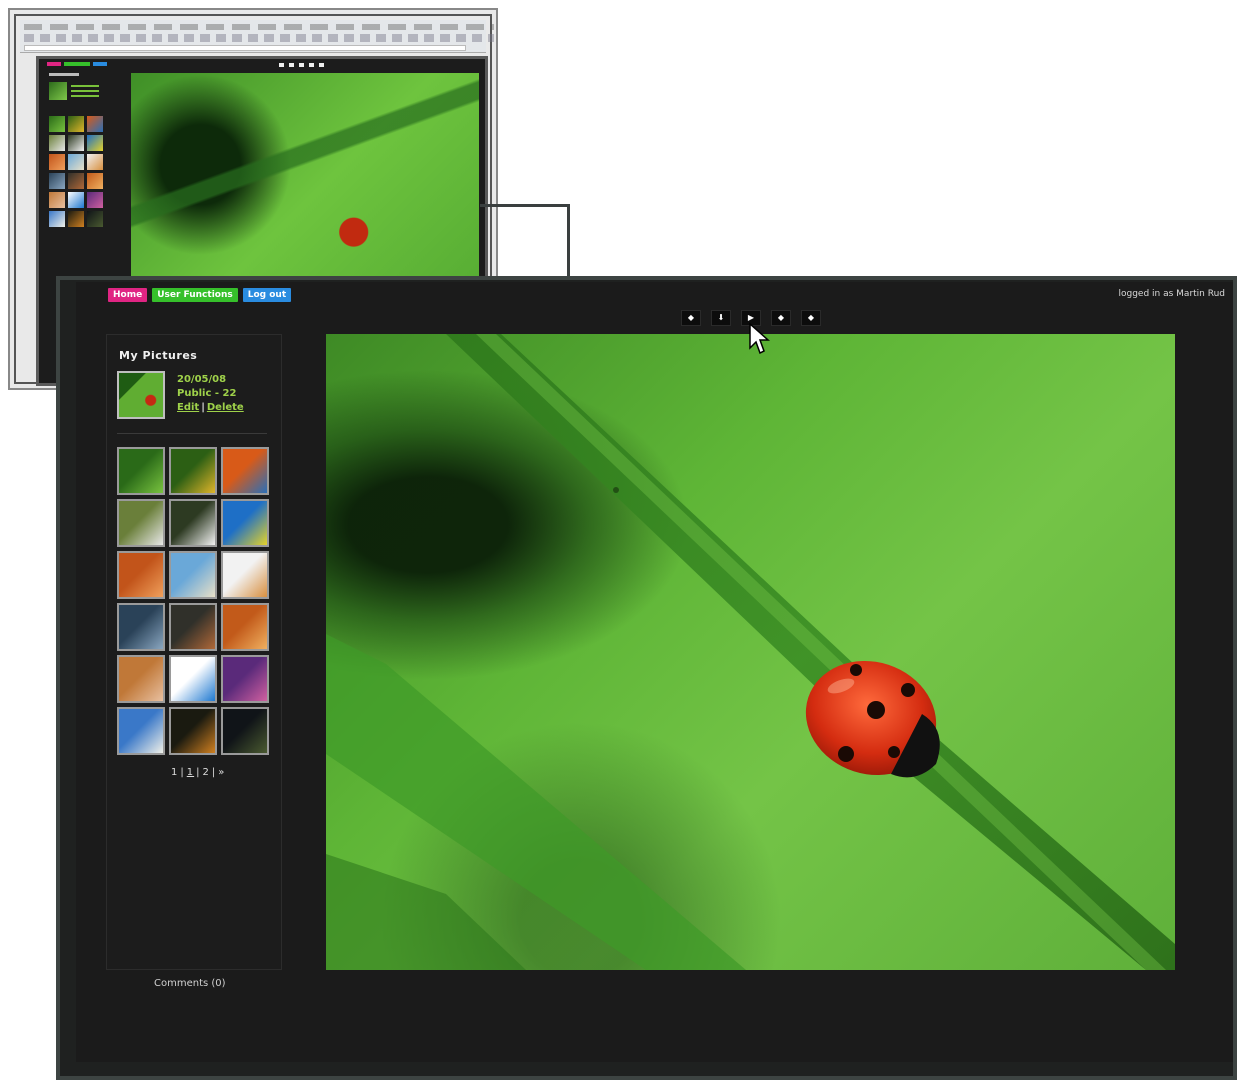 This screenshot has height=1080, width=1237. I want to click on logout-button: Log out, so click(267, 295).